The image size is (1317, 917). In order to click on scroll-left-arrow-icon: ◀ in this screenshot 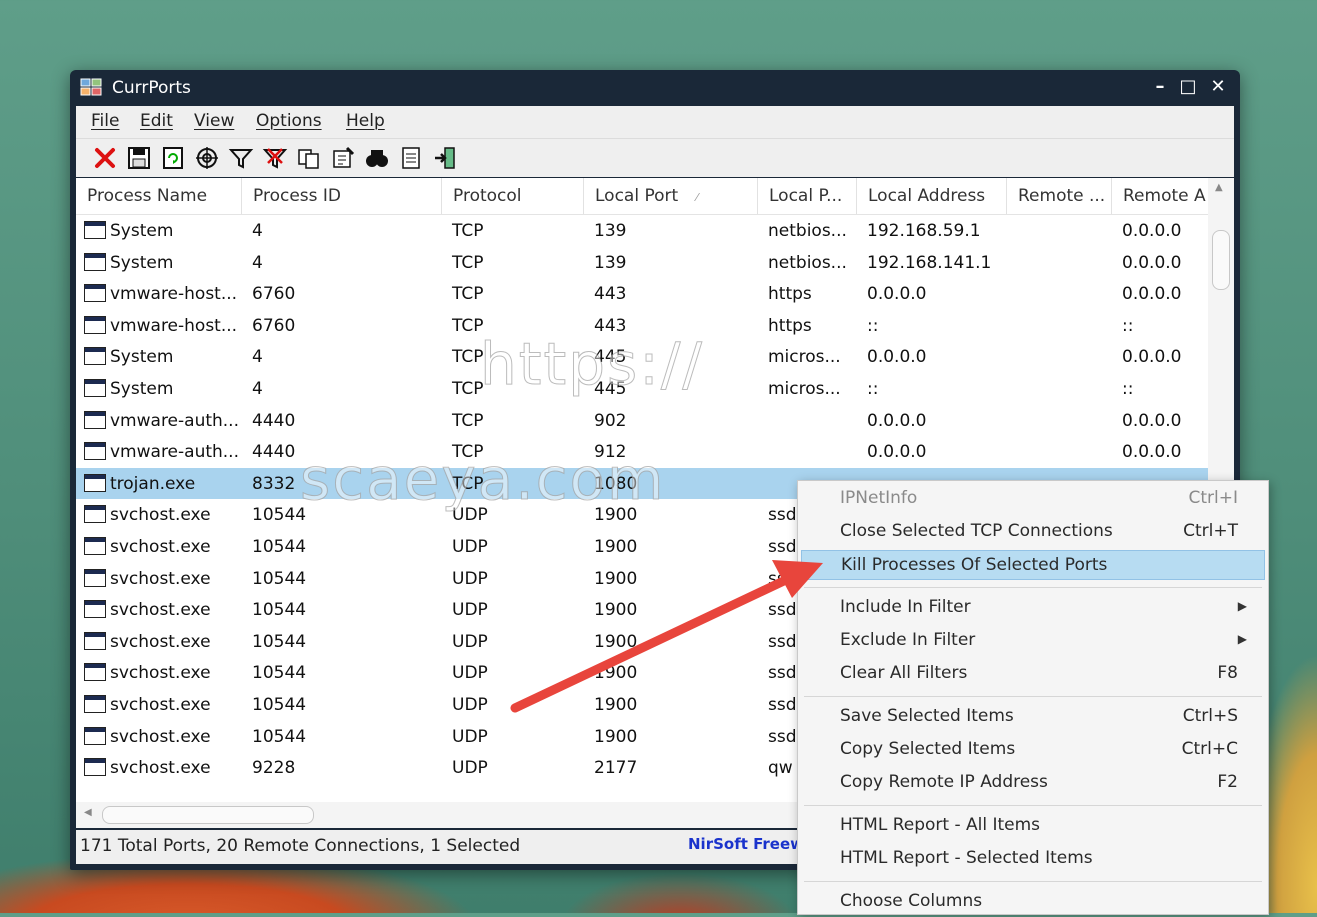, I will do `click(88, 812)`.